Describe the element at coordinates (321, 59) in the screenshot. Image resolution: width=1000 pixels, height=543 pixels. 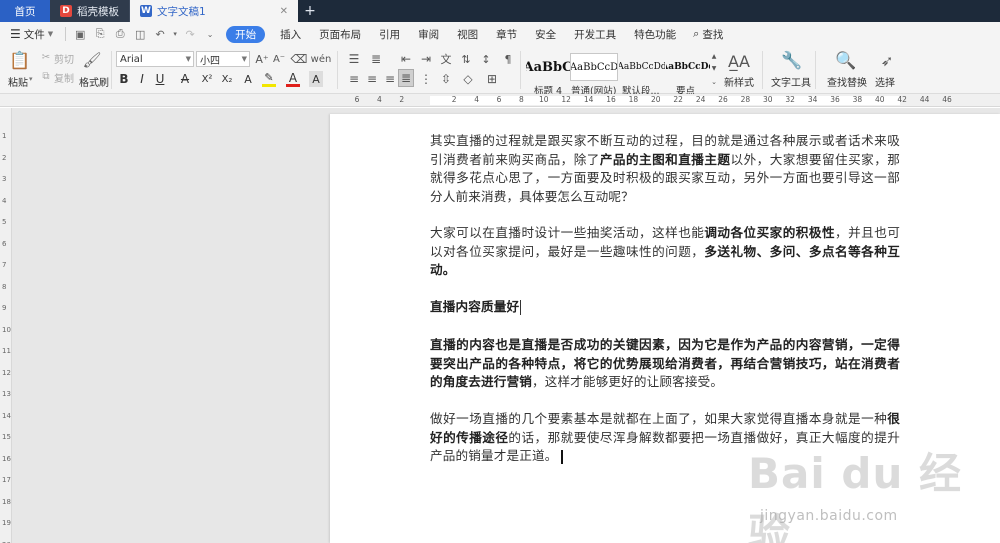
I see `pinyin-guide-icon: wén` at that location.